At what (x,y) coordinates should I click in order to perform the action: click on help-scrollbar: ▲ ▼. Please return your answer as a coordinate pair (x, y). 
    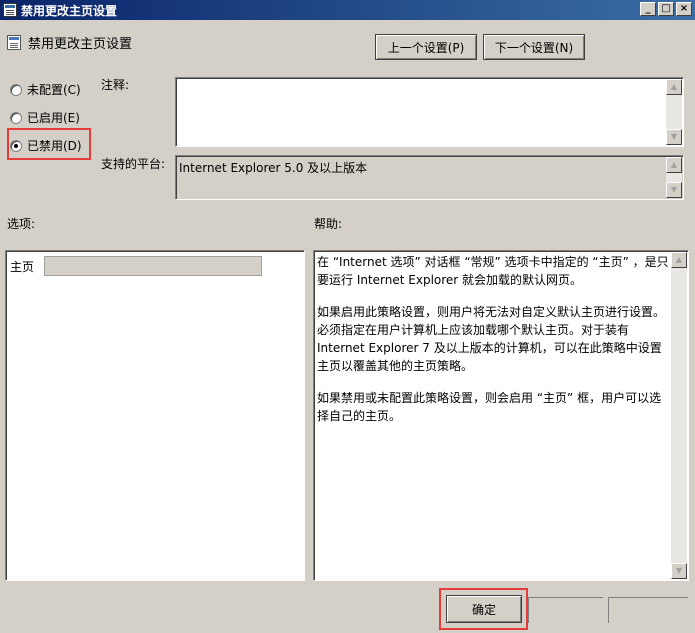
    Looking at the image, I should click on (679, 415).